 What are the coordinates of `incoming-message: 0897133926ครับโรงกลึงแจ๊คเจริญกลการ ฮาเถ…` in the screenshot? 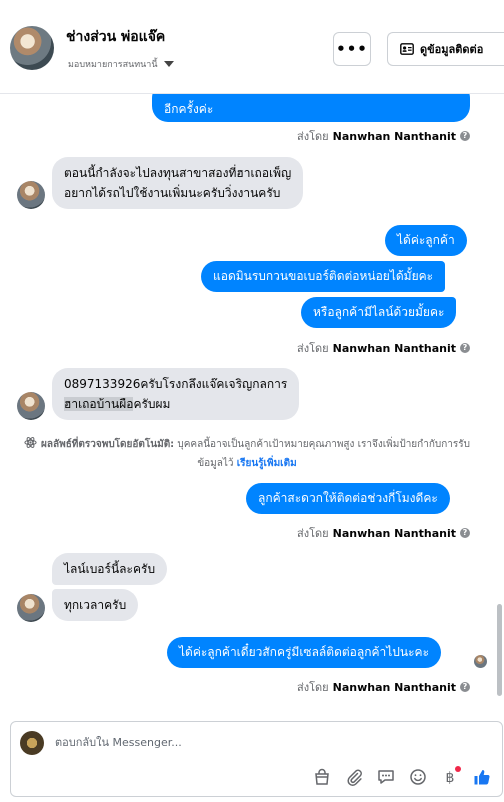 It's located at (176, 394).